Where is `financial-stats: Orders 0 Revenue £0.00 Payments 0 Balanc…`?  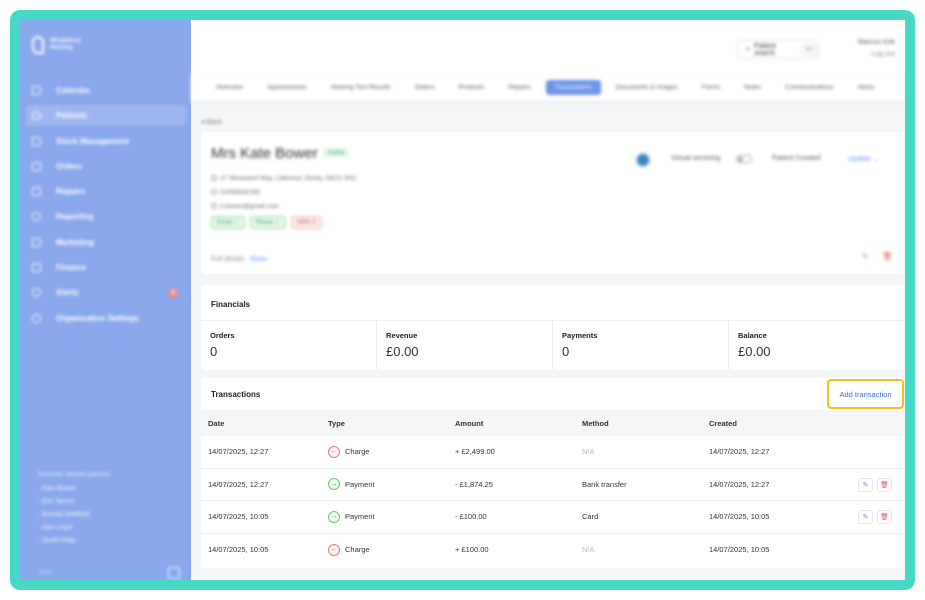 financial-stats: Orders 0 Revenue £0.00 Payments 0 Balanc… is located at coordinates (552, 345).